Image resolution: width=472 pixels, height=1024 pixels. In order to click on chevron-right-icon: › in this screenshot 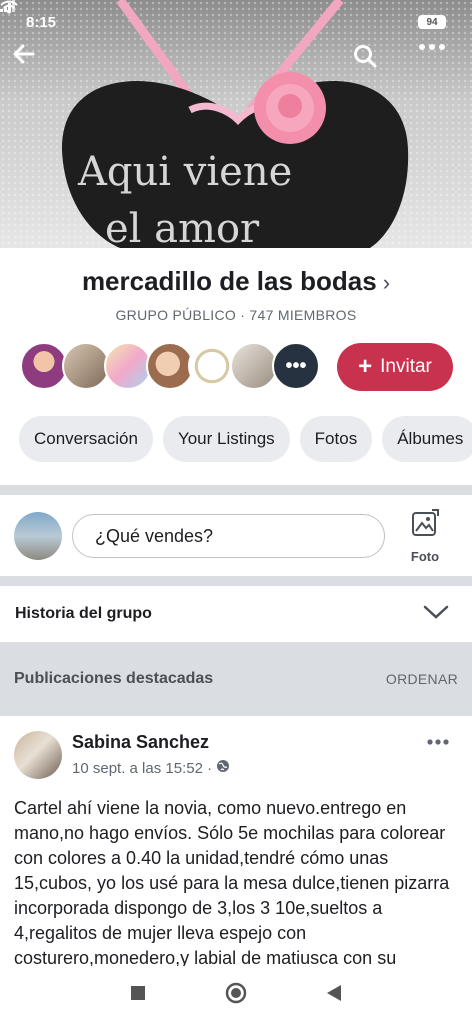, I will do `click(386, 282)`.